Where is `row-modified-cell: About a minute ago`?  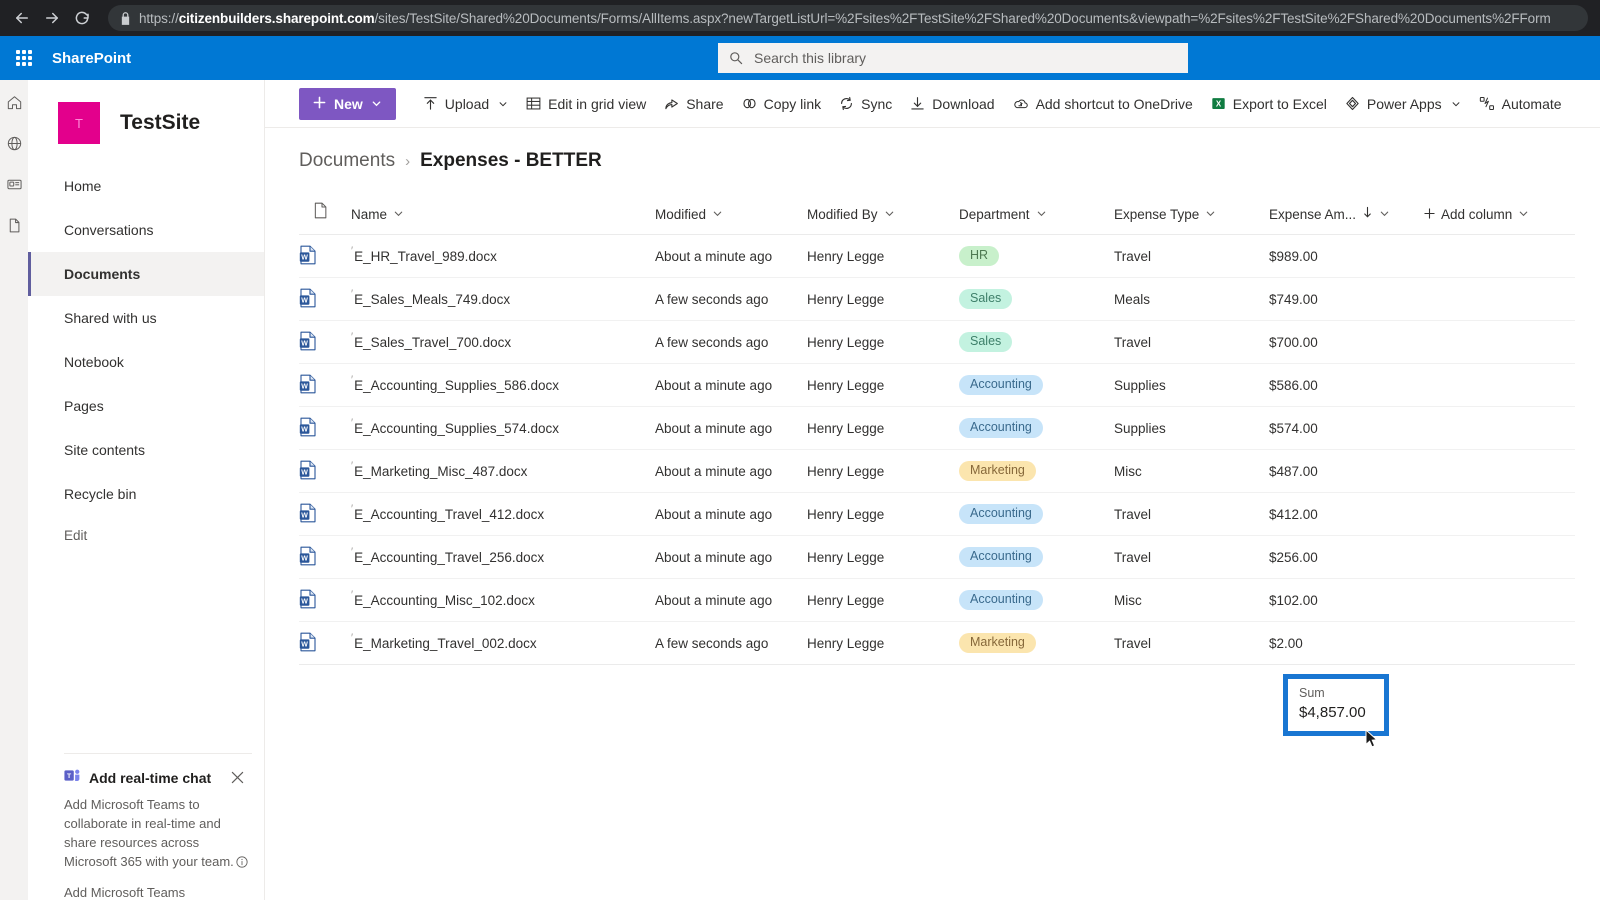
row-modified-cell: About a minute ago is located at coordinates (714, 557).